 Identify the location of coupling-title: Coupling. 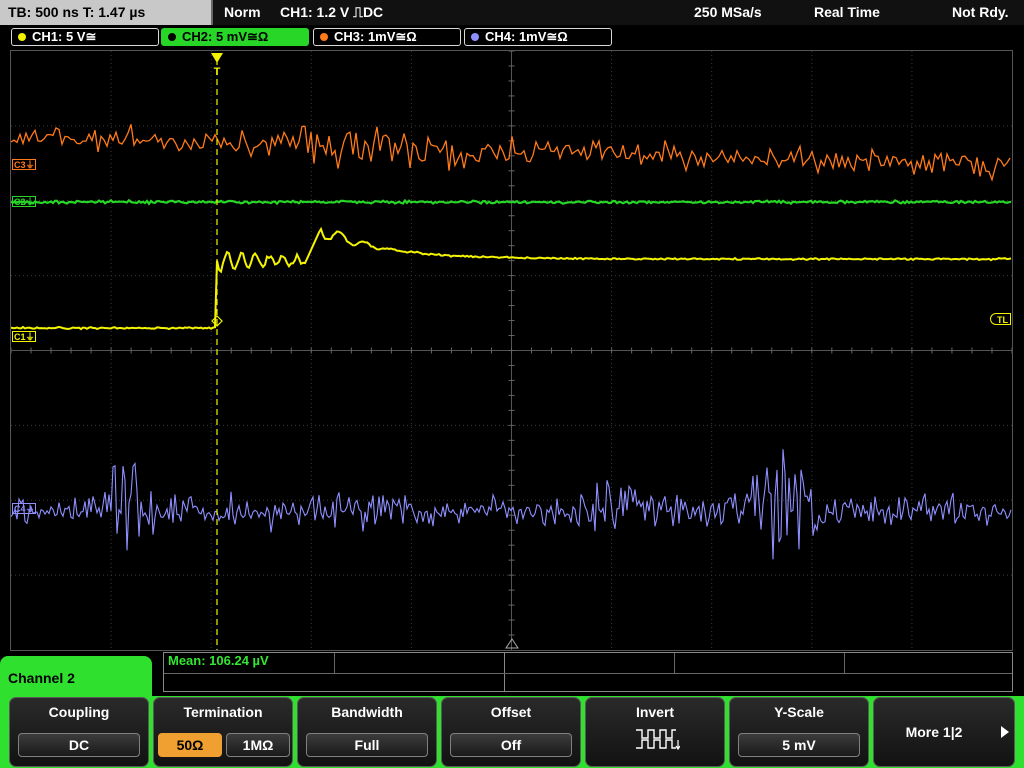
(79, 712).